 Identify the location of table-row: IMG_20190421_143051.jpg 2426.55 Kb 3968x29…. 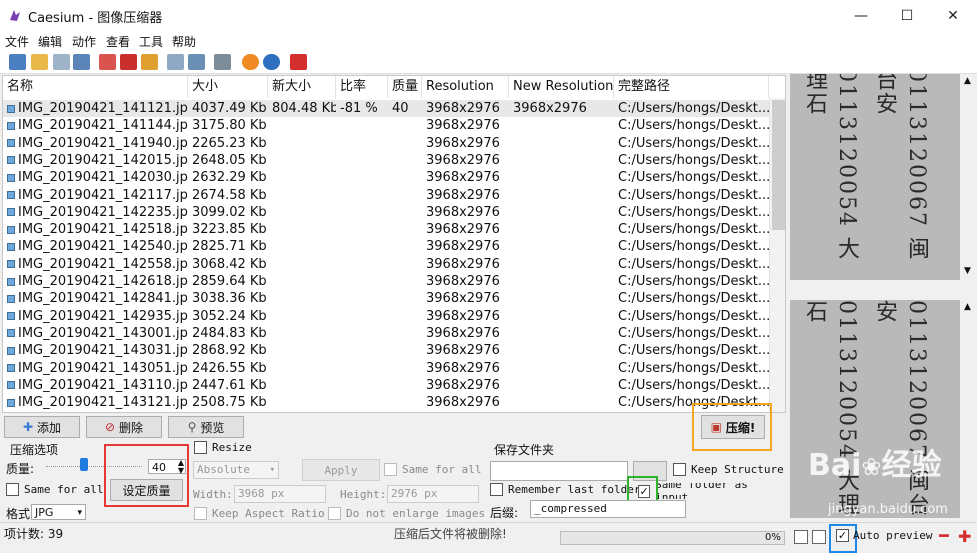
(386, 368).